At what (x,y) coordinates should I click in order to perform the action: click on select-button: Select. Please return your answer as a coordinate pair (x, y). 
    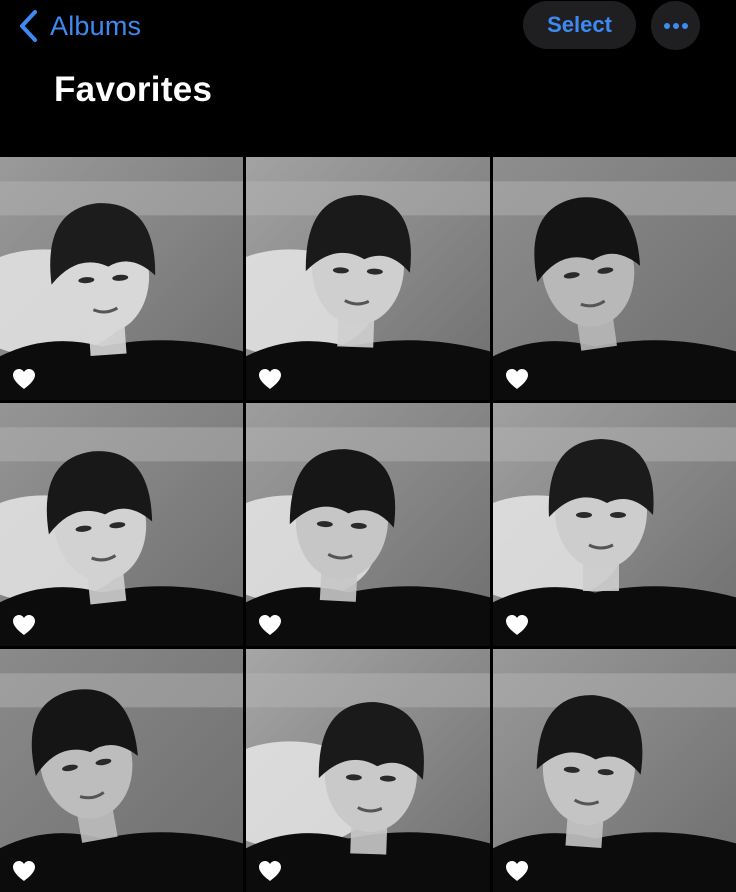
    Looking at the image, I should click on (579, 25).